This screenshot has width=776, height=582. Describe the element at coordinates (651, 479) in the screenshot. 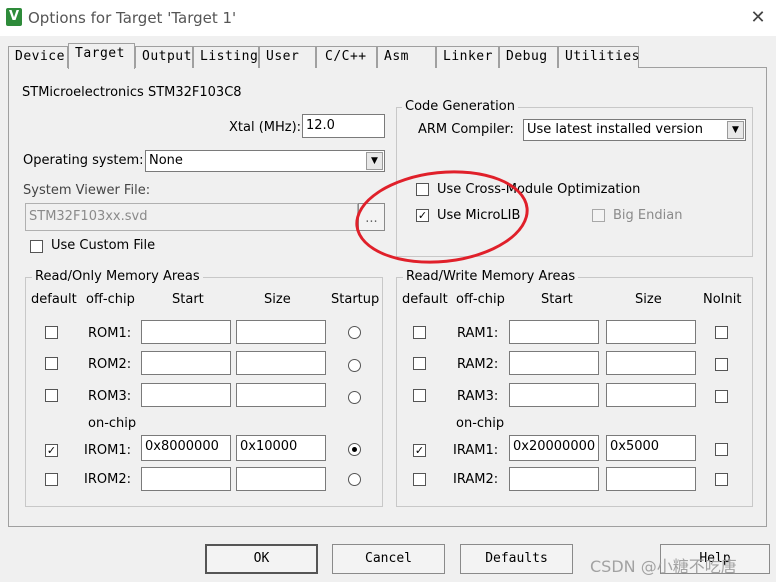

I see `iram2-size-input` at that location.